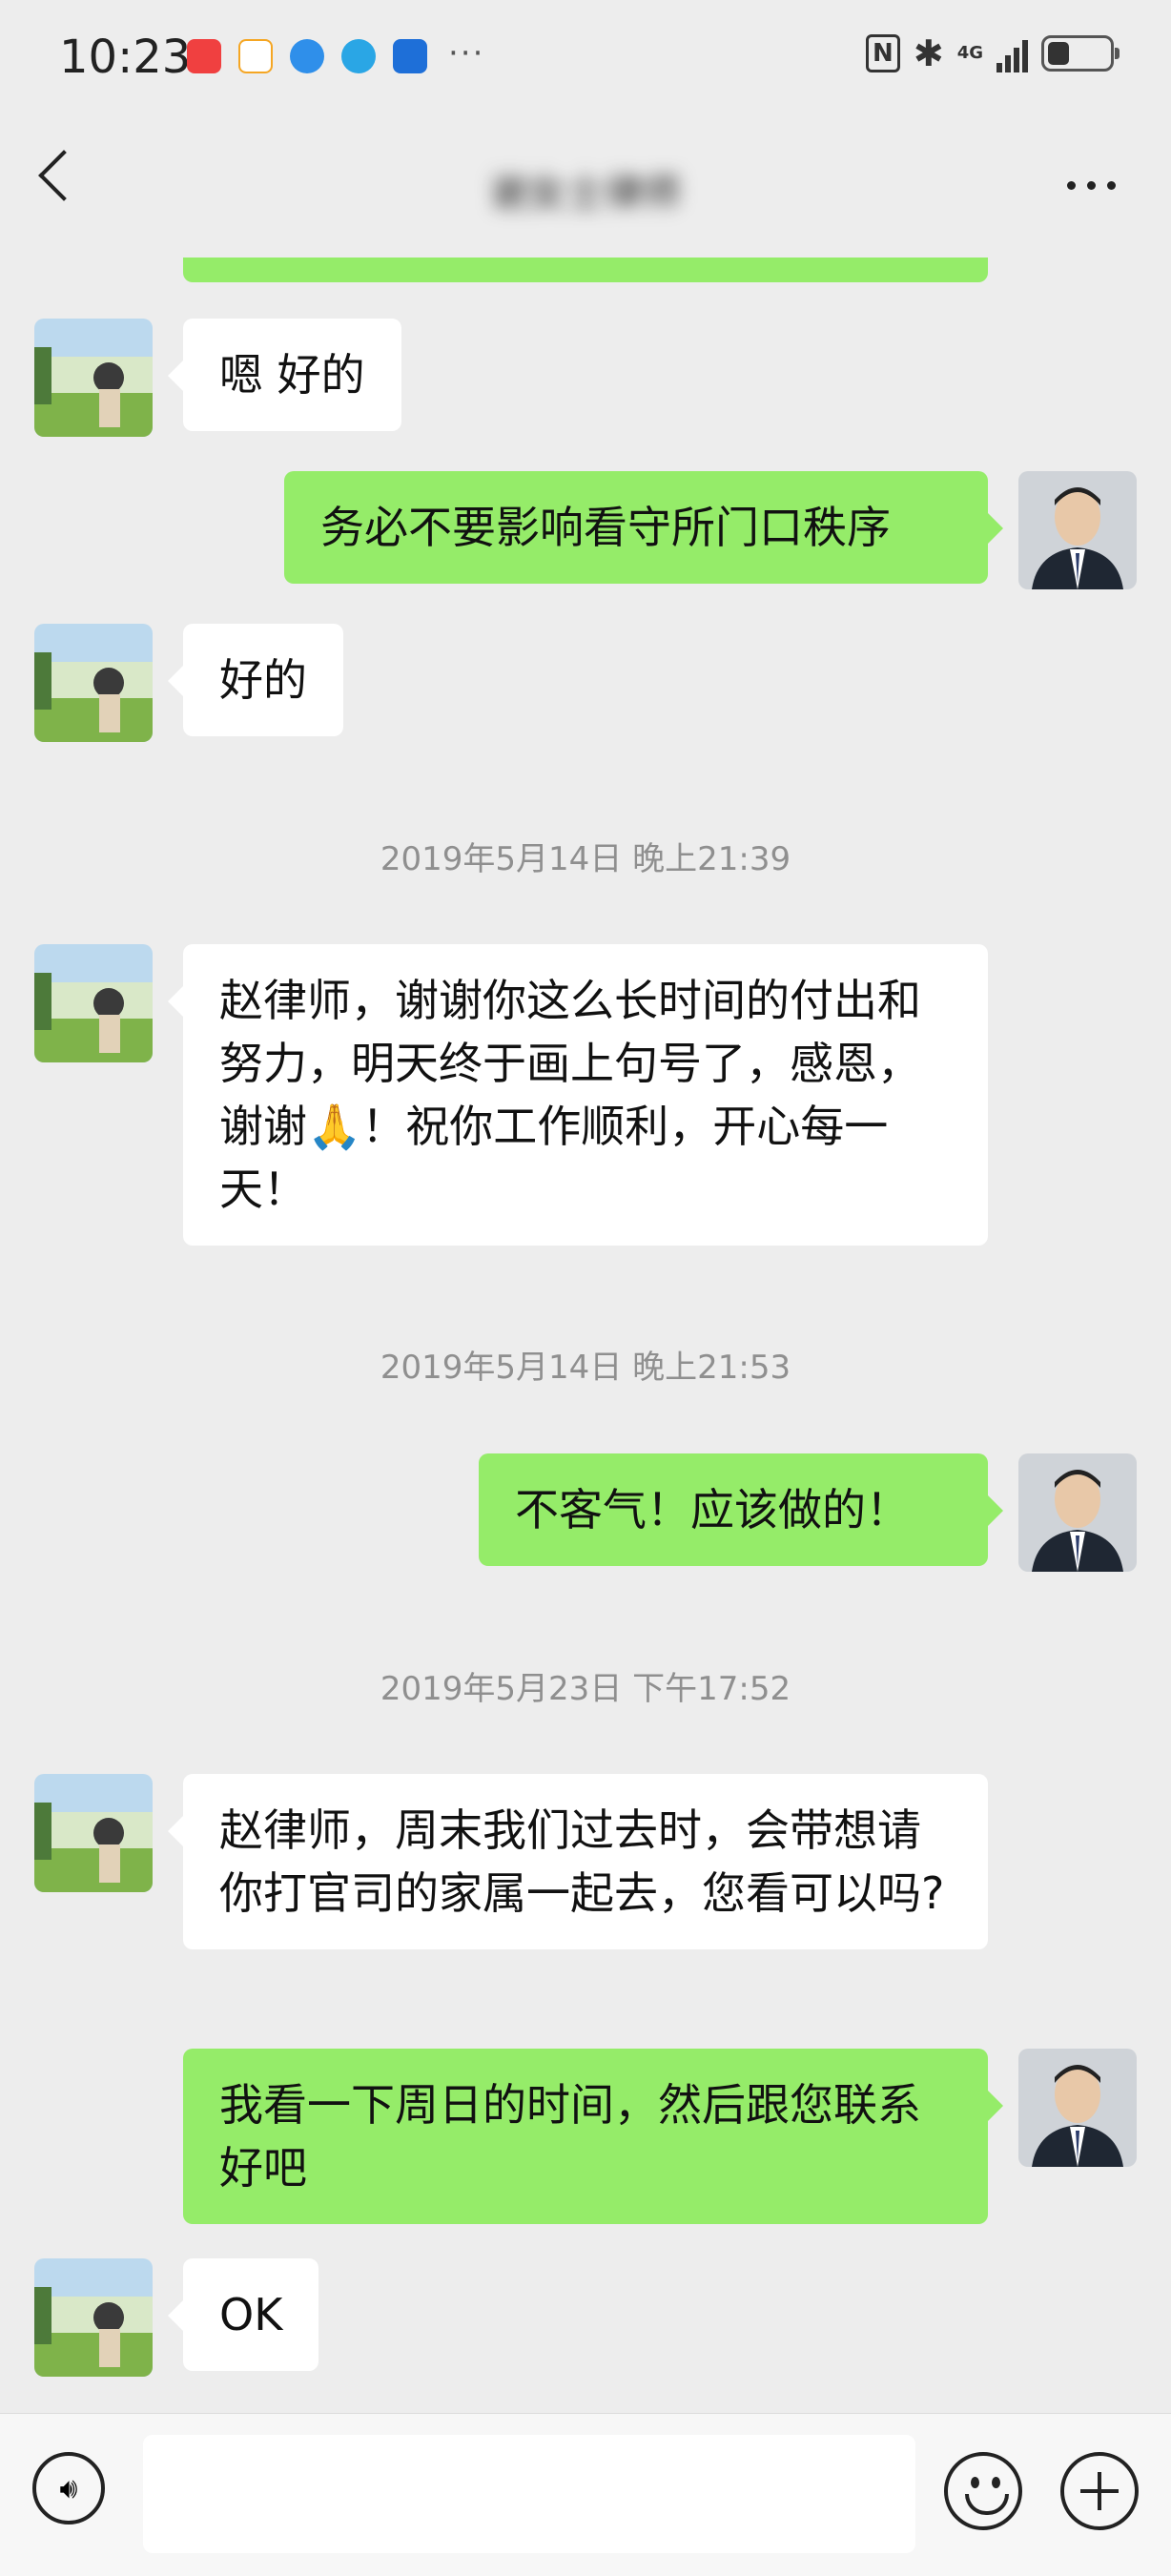 Image resolution: width=1171 pixels, height=2576 pixels. What do you see at coordinates (1059, 53) in the screenshot?
I see `battery-level` at bounding box center [1059, 53].